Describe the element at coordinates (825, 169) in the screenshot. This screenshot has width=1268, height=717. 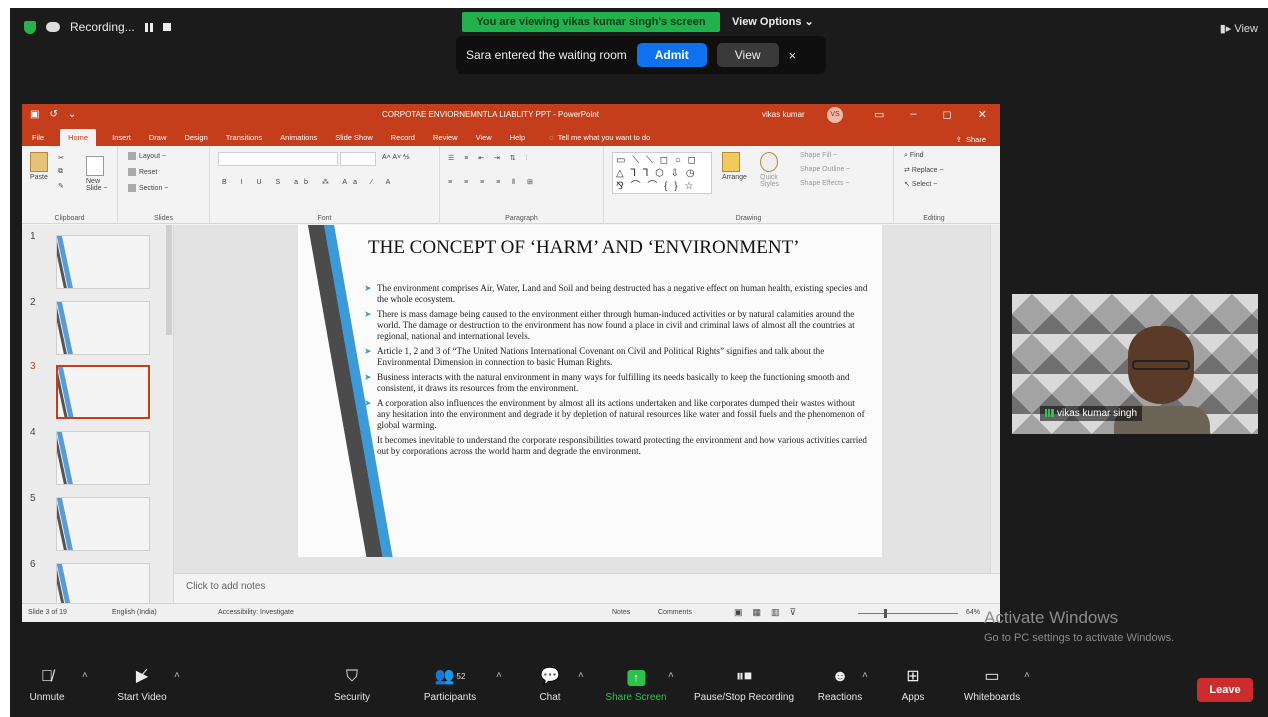
I see `shape-outline-button: Shape Outline ~` at that location.